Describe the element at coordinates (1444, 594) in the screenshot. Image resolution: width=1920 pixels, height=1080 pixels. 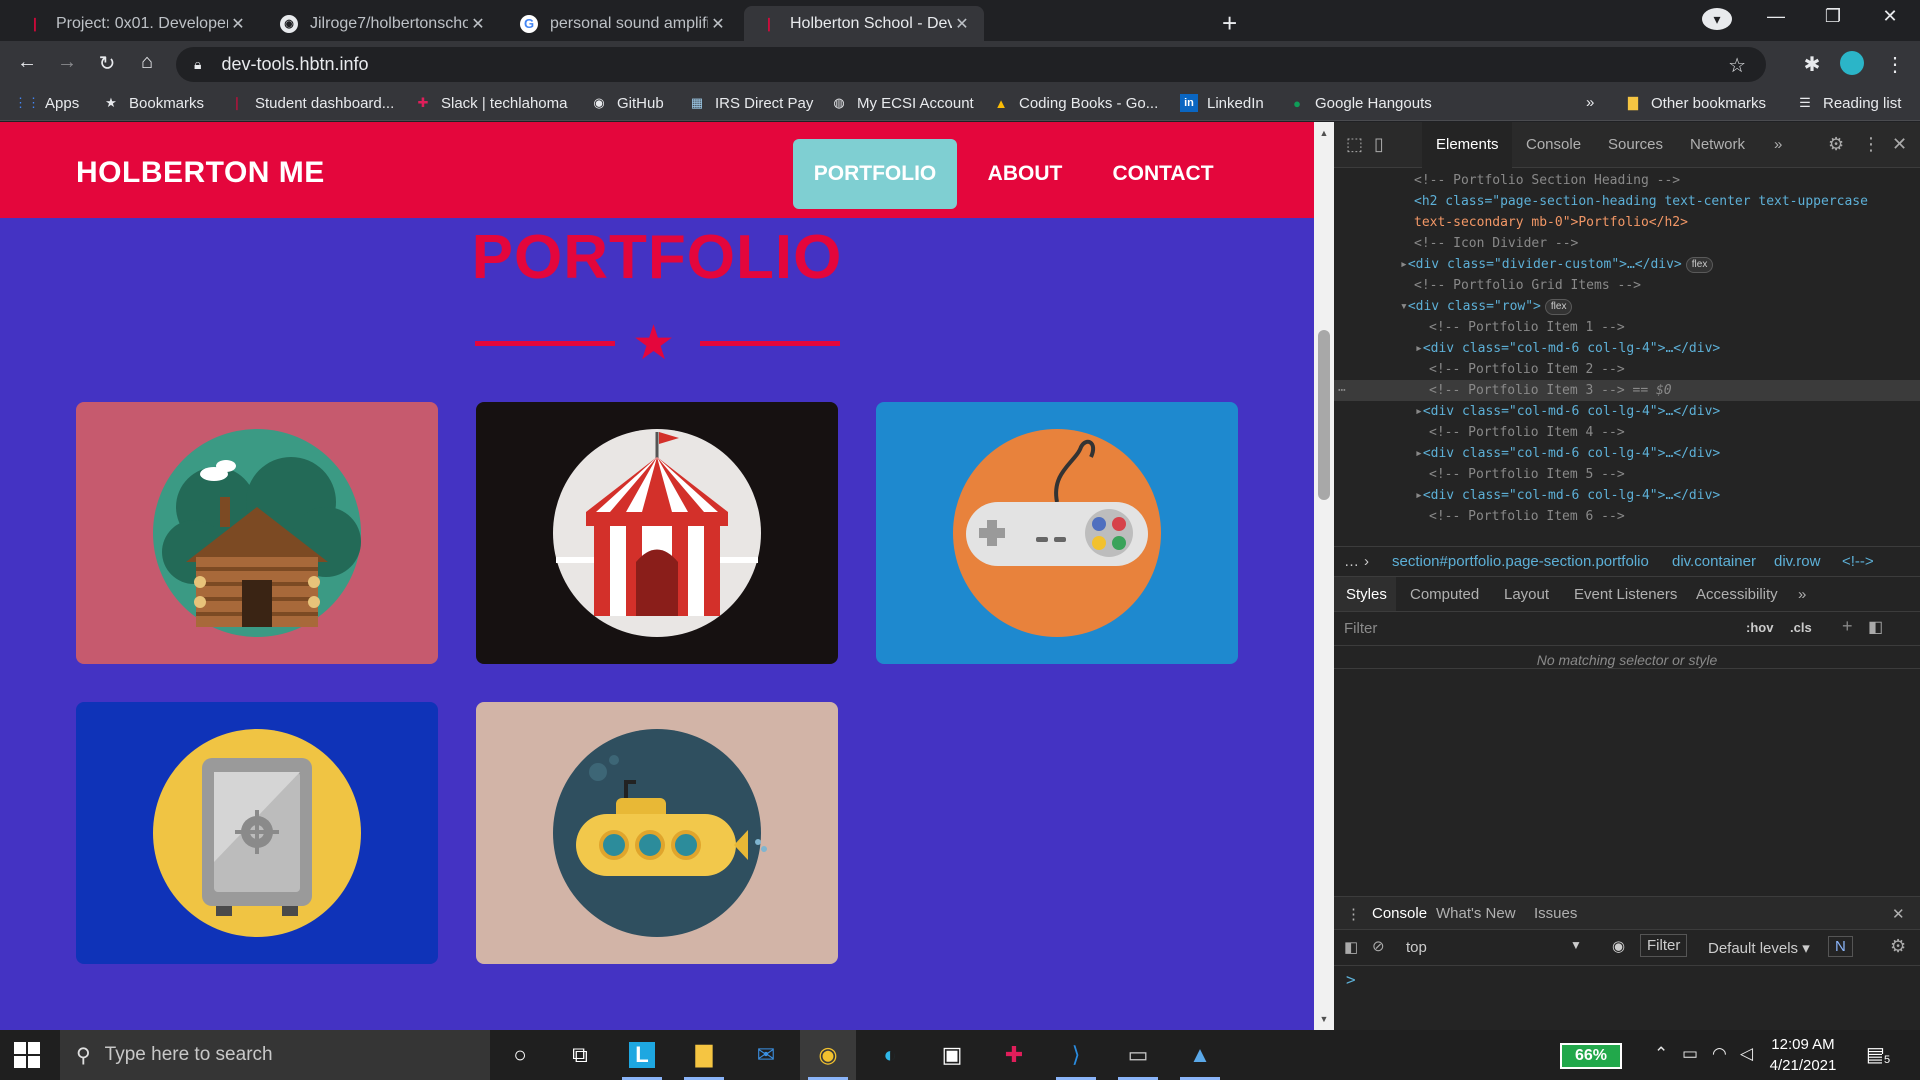
I see `tab-computed: Computed` at that location.